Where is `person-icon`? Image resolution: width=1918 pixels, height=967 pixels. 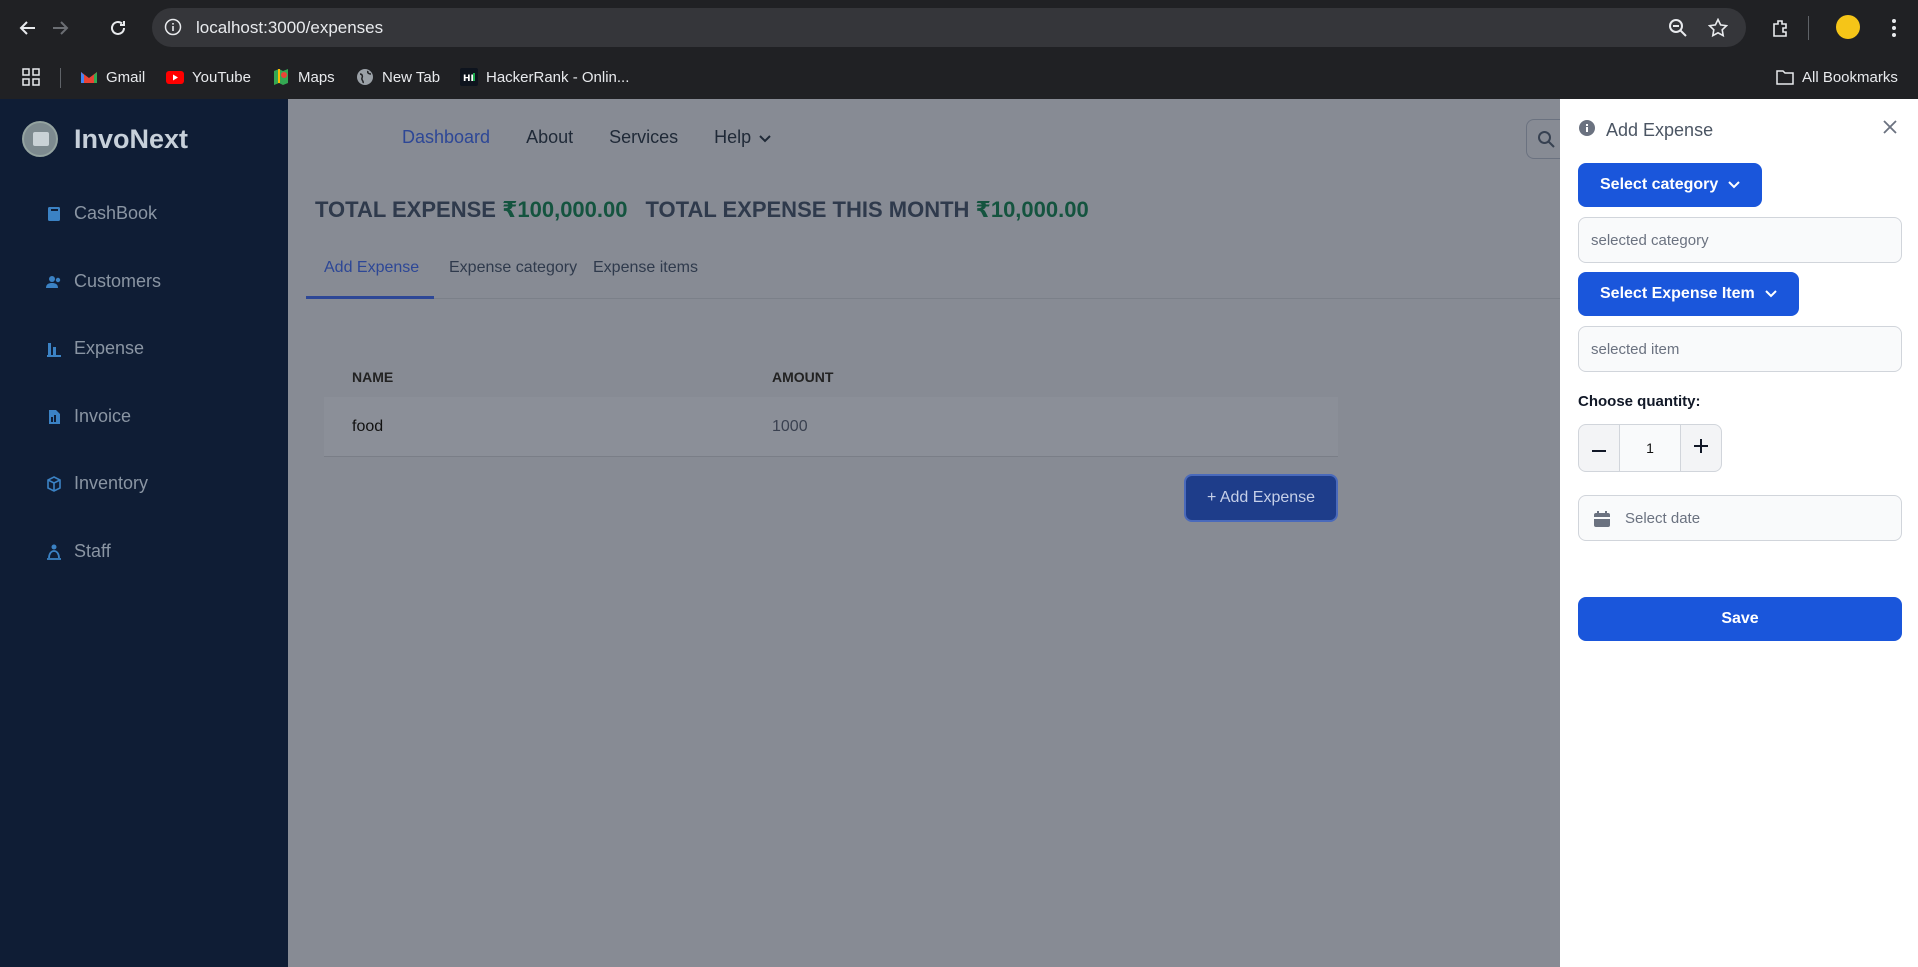
person-icon is located at coordinates (54, 552).